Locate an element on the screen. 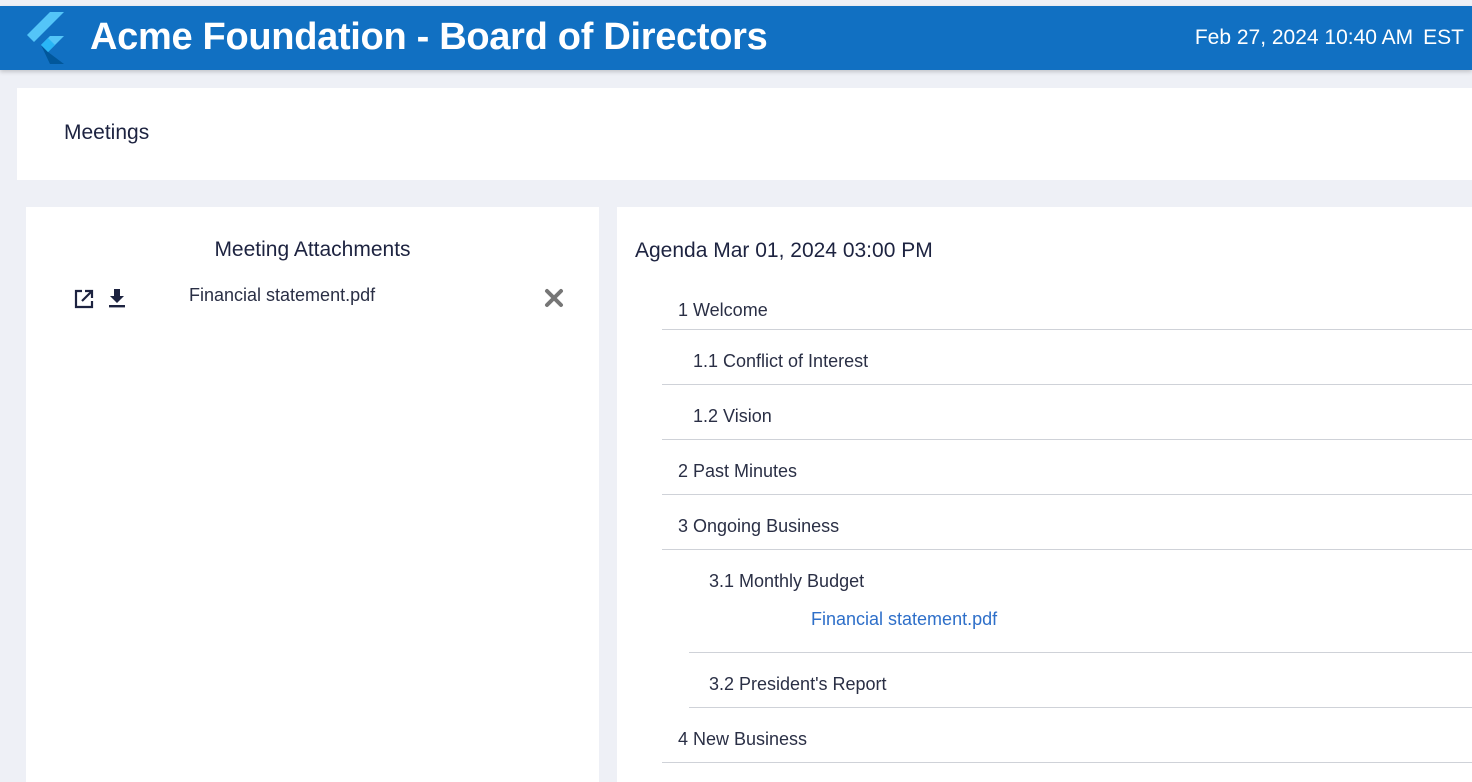 The width and height of the screenshot is (1472, 782). remove-icon is located at coordinates (554, 298).